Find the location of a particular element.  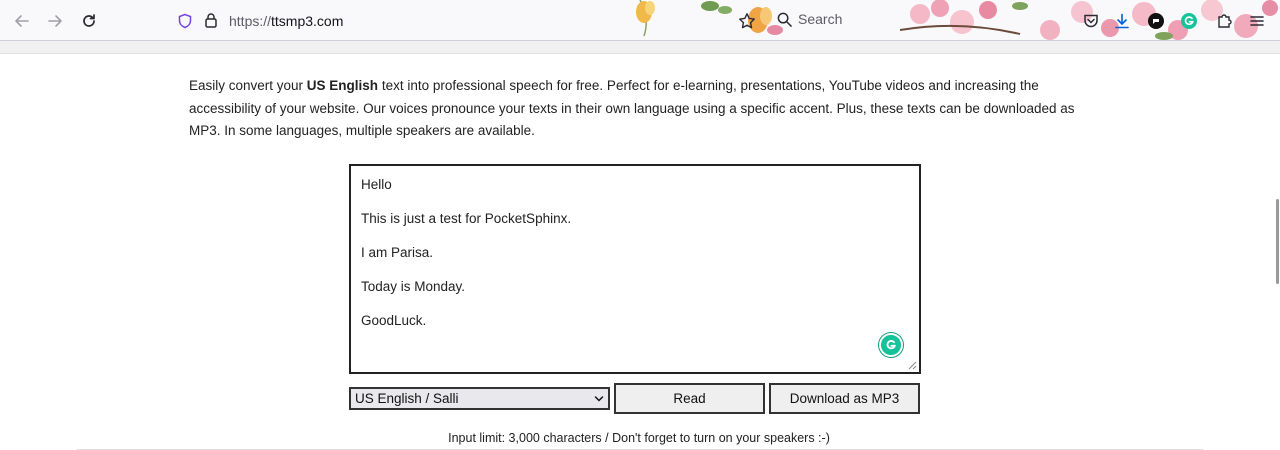

browser-toolbar: https://ttsmp3.com Search is located at coordinates (640, 20).